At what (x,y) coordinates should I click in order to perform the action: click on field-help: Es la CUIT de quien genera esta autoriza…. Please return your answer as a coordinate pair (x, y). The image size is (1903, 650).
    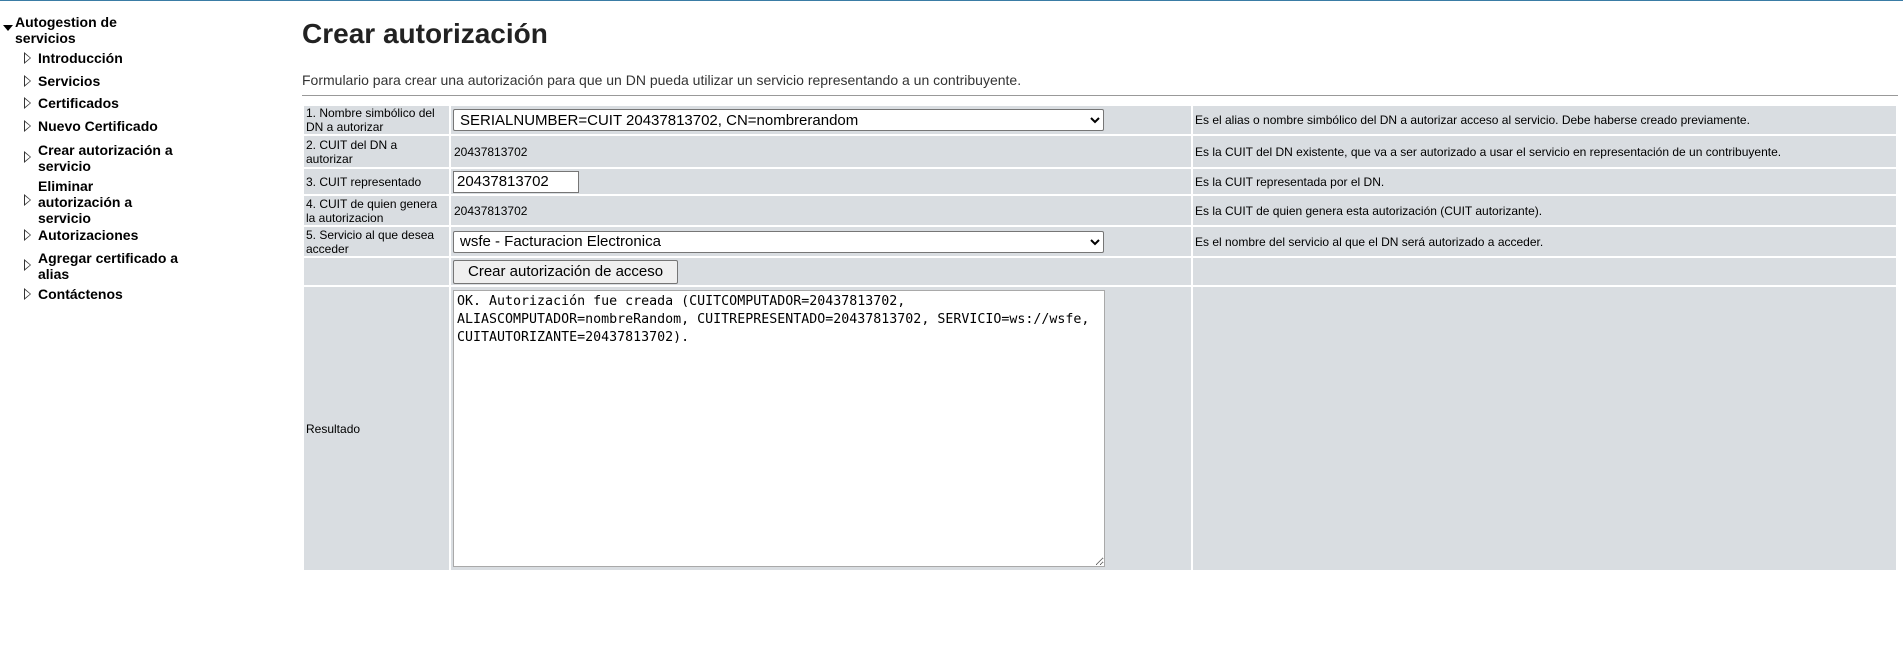
    Looking at the image, I should click on (1544, 210).